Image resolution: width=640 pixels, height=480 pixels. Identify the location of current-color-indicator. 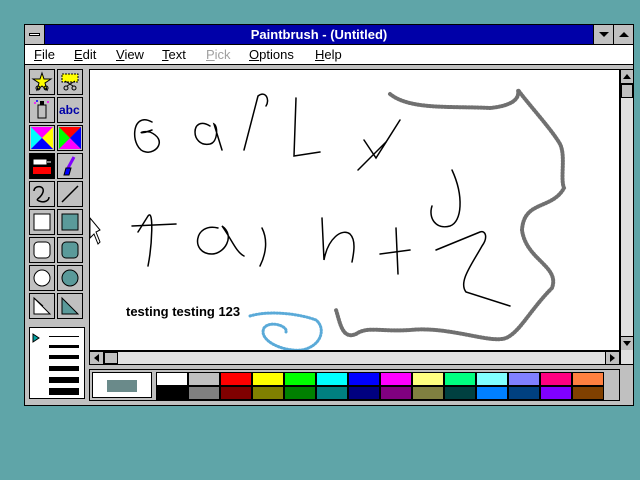
(122, 385).